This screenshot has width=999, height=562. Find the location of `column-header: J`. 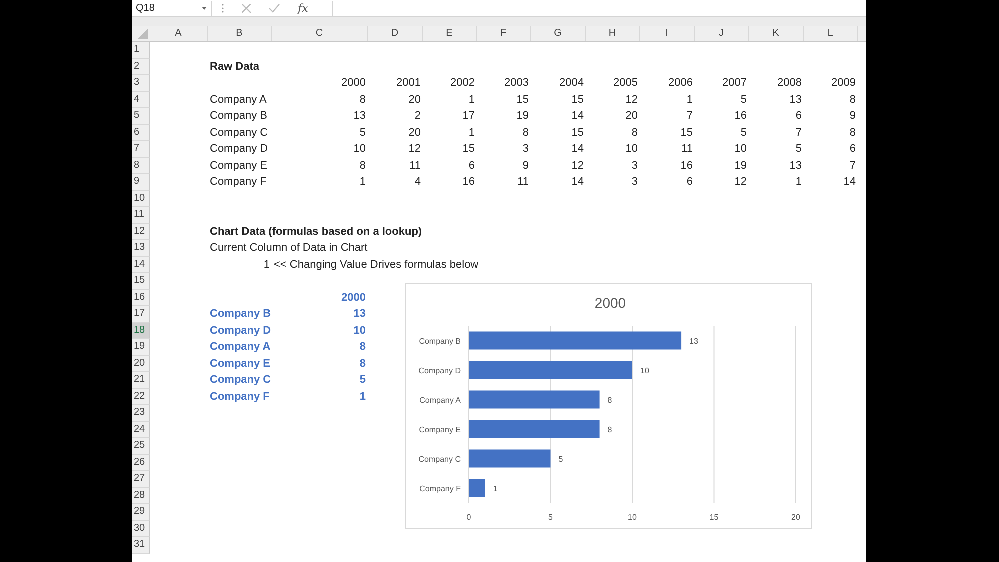

column-header: J is located at coordinates (722, 33).